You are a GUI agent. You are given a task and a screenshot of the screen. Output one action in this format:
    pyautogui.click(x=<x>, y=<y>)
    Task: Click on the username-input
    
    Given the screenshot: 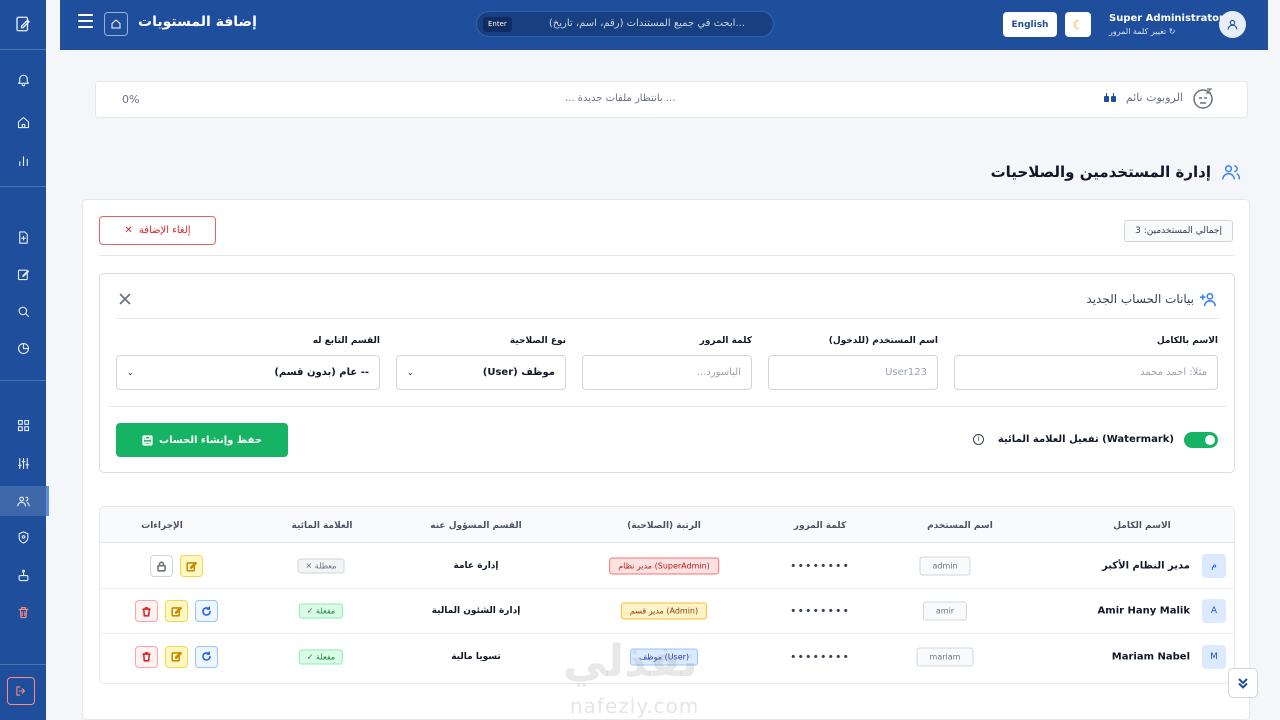 What is the action you would take?
    pyautogui.click(x=853, y=372)
    